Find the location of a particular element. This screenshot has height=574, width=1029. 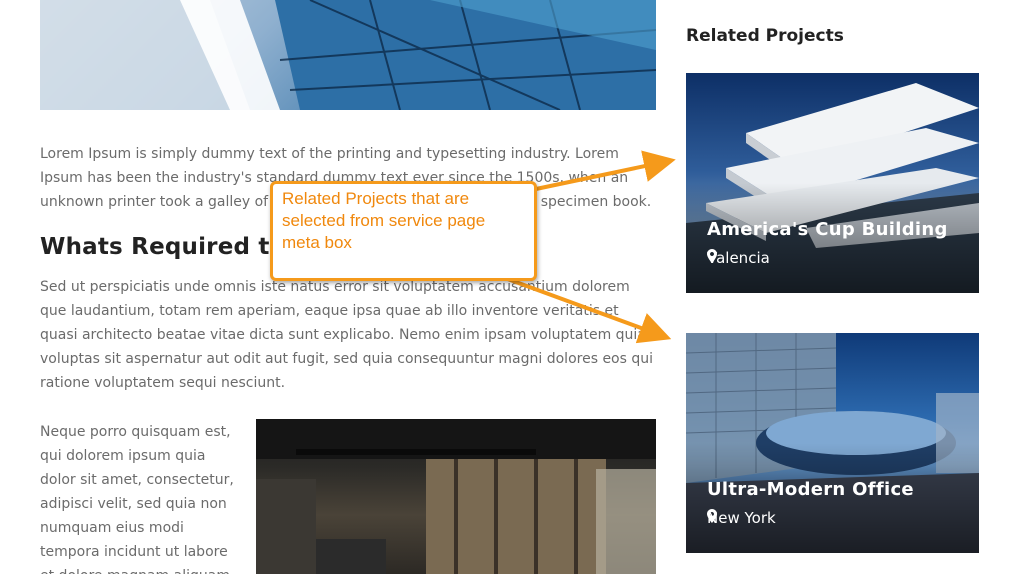

project-location-label: New York is located at coordinates (741, 518).